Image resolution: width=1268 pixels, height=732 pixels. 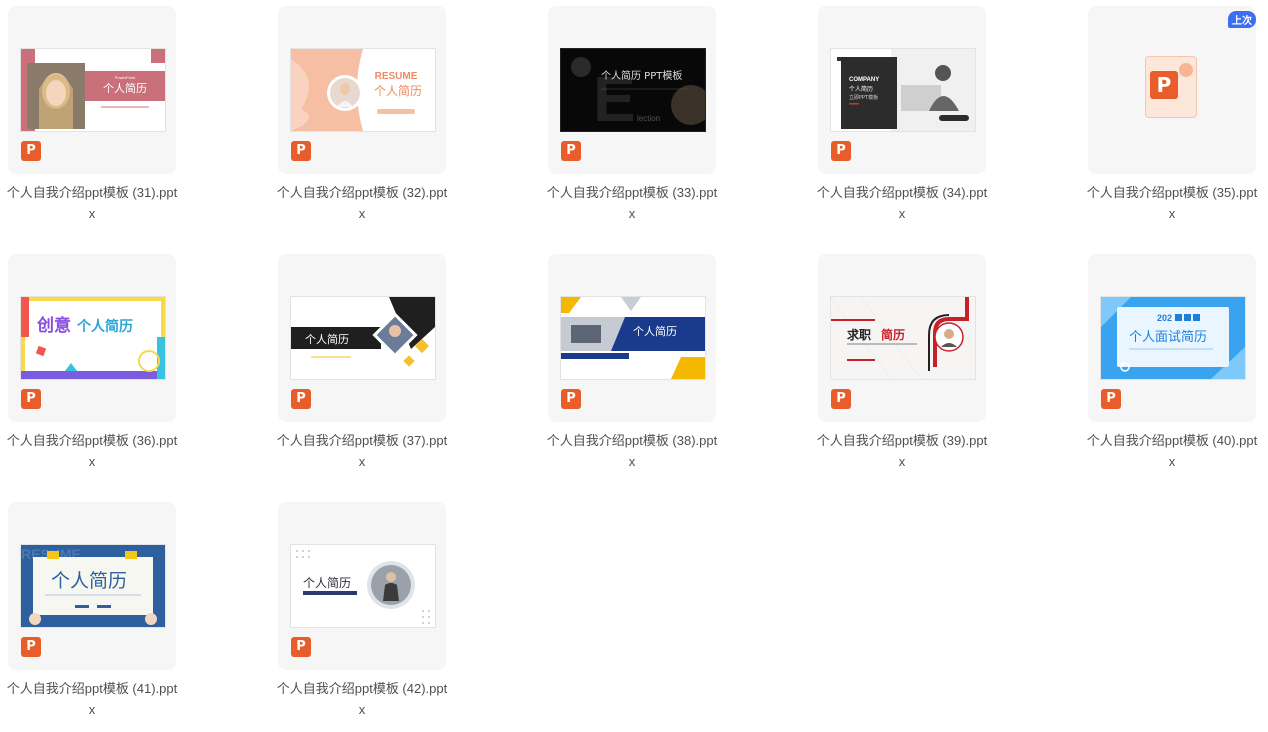 I want to click on file-item: 个人简历 PowerPoint P 个人自我介绍ppt模板 (31).pptx, so click(x=97, y=121).